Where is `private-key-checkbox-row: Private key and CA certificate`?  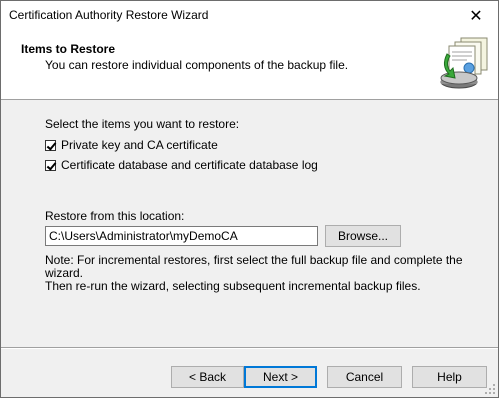
private-key-checkbox-row: Private key and CA certificate is located at coordinates (131, 145).